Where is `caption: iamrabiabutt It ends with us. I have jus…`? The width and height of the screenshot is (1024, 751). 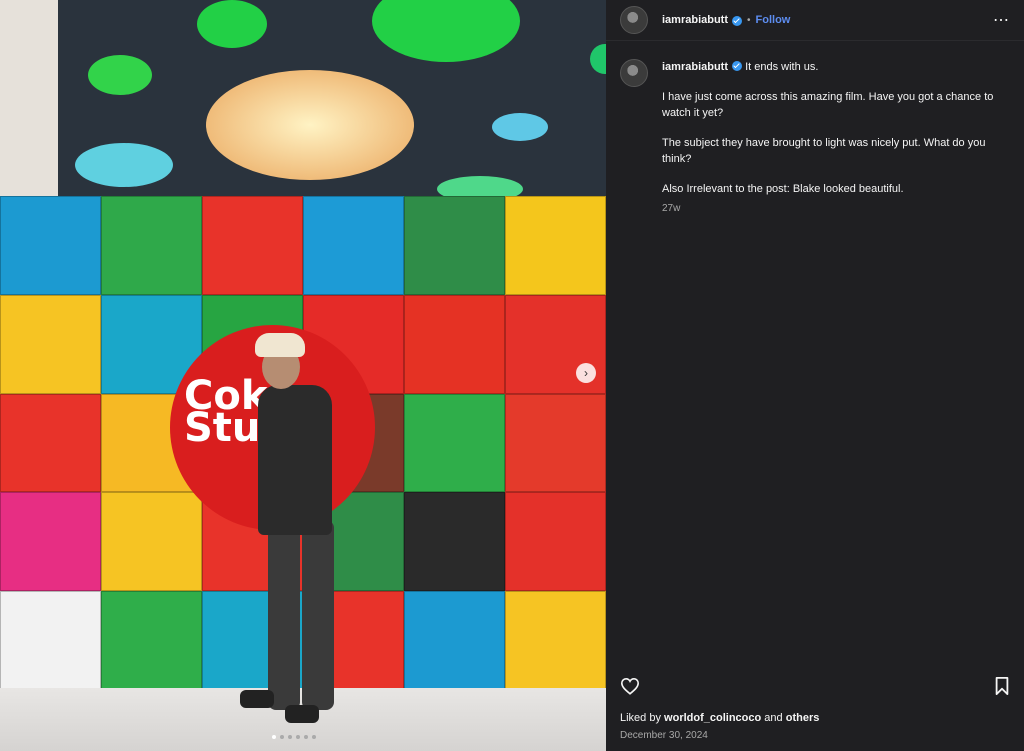 caption: iamrabiabutt It ends with us. I have jus… is located at coordinates (815, 129).